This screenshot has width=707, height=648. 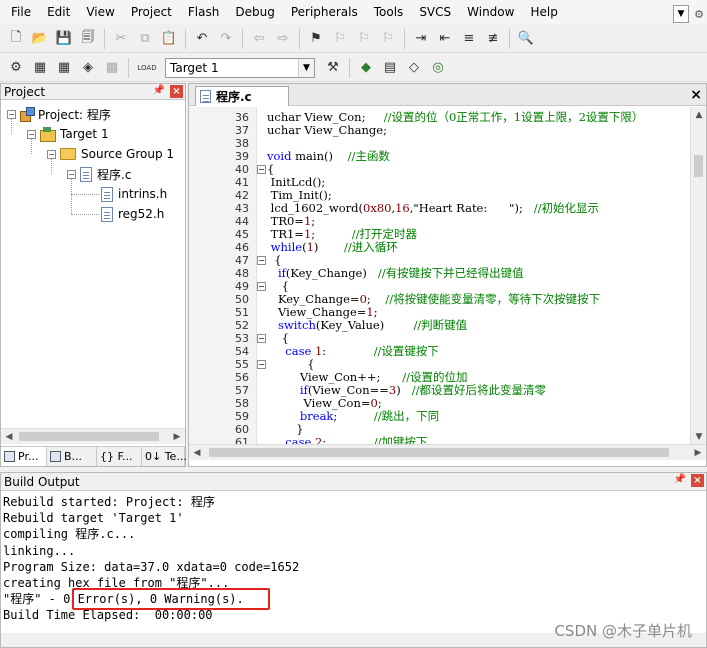 What do you see at coordinates (439, 235) in the screenshot?
I see `code-line: 45 TR1=1; //打开定时器` at bounding box center [439, 235].